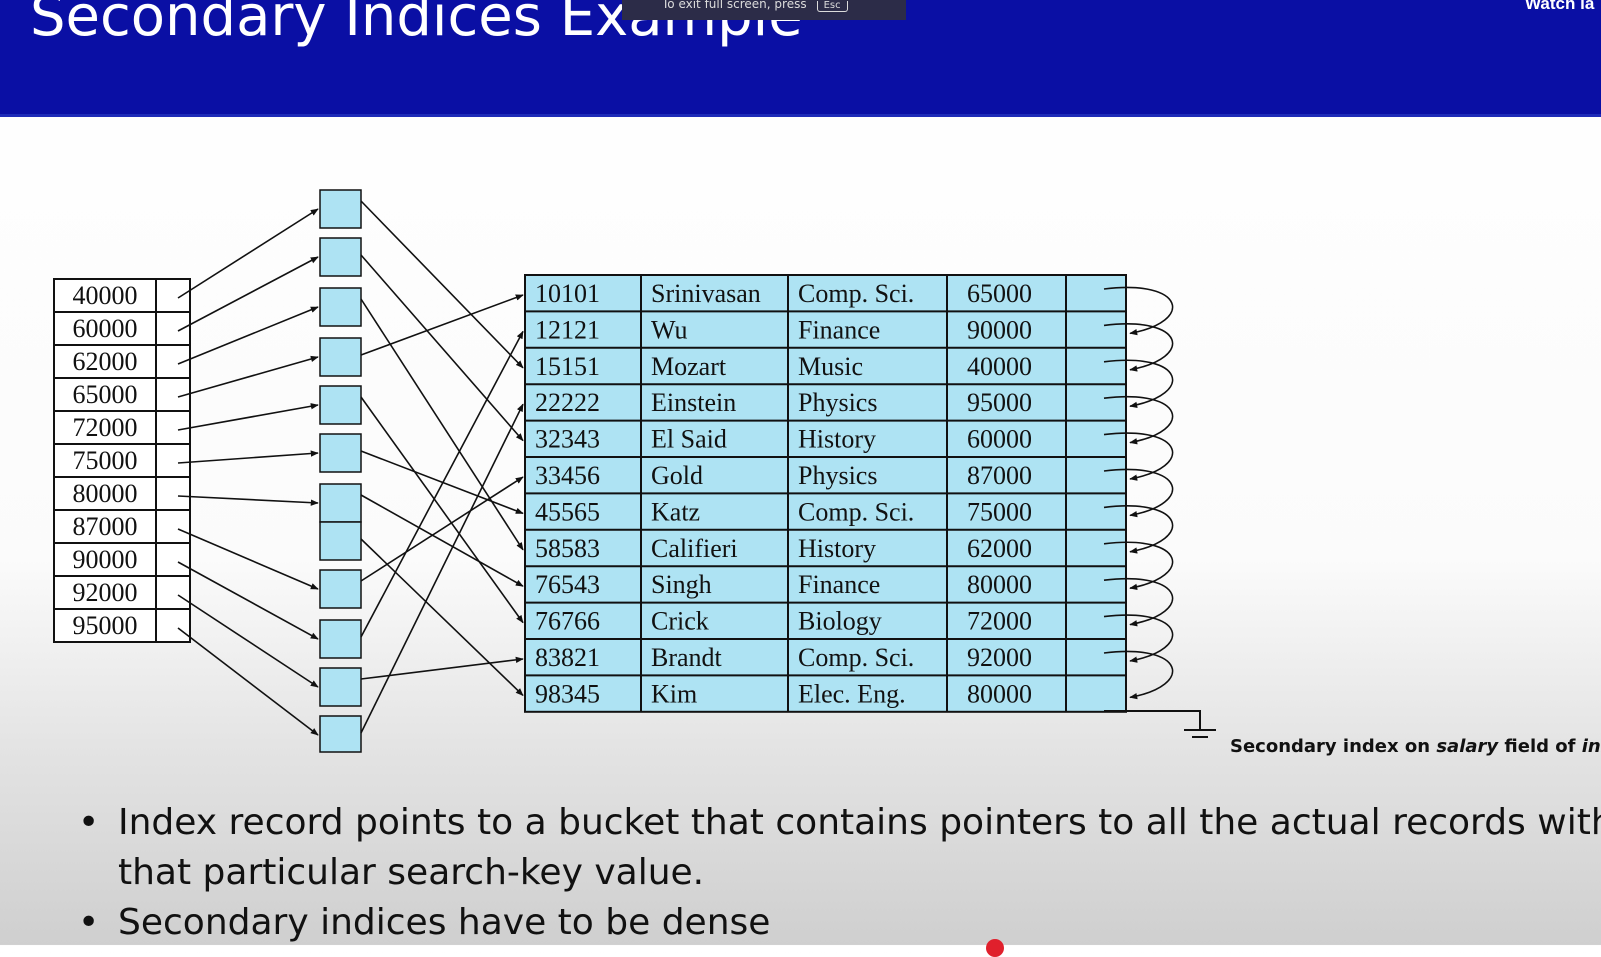 Image resolution: width=1601 pixels, height=957 pixels. I want to click on record-salary: 95000, so click(999, 402).